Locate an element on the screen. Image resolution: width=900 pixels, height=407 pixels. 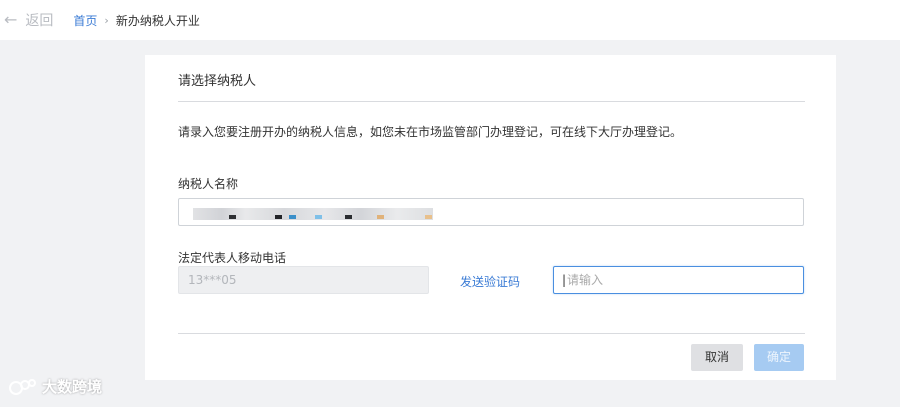
code-placeholder: 请输入 is located at coordinates (585, 280).